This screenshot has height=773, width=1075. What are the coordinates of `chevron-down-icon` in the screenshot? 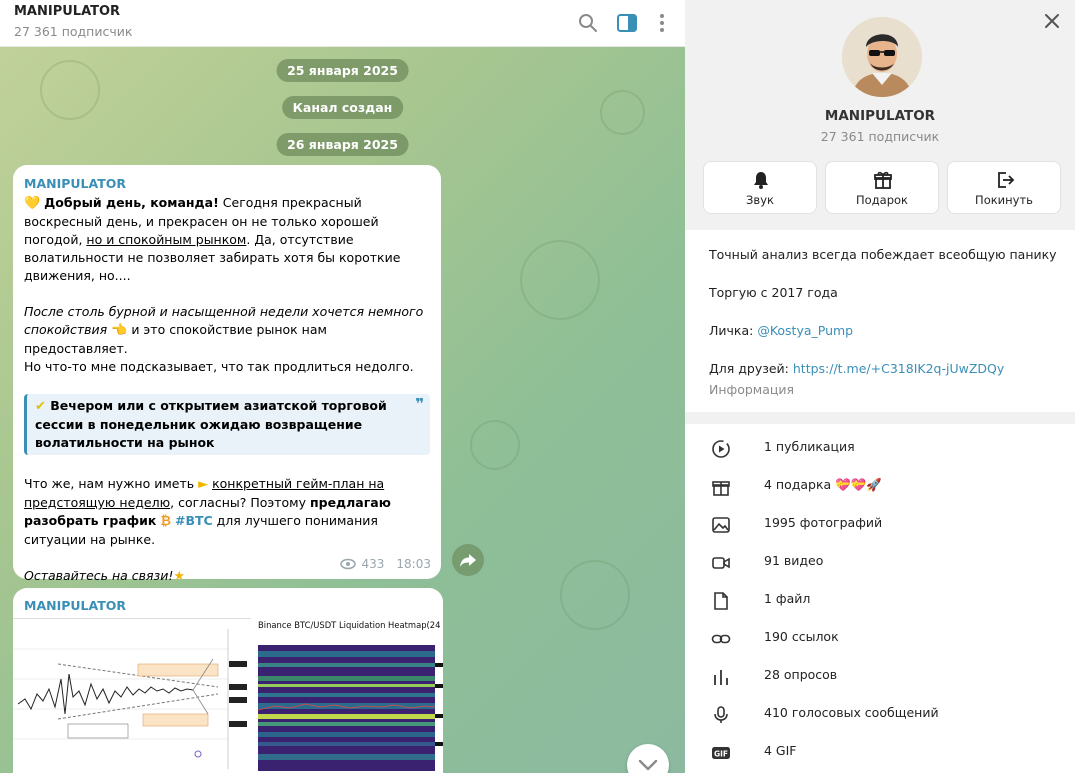 It's located at (648, 765).